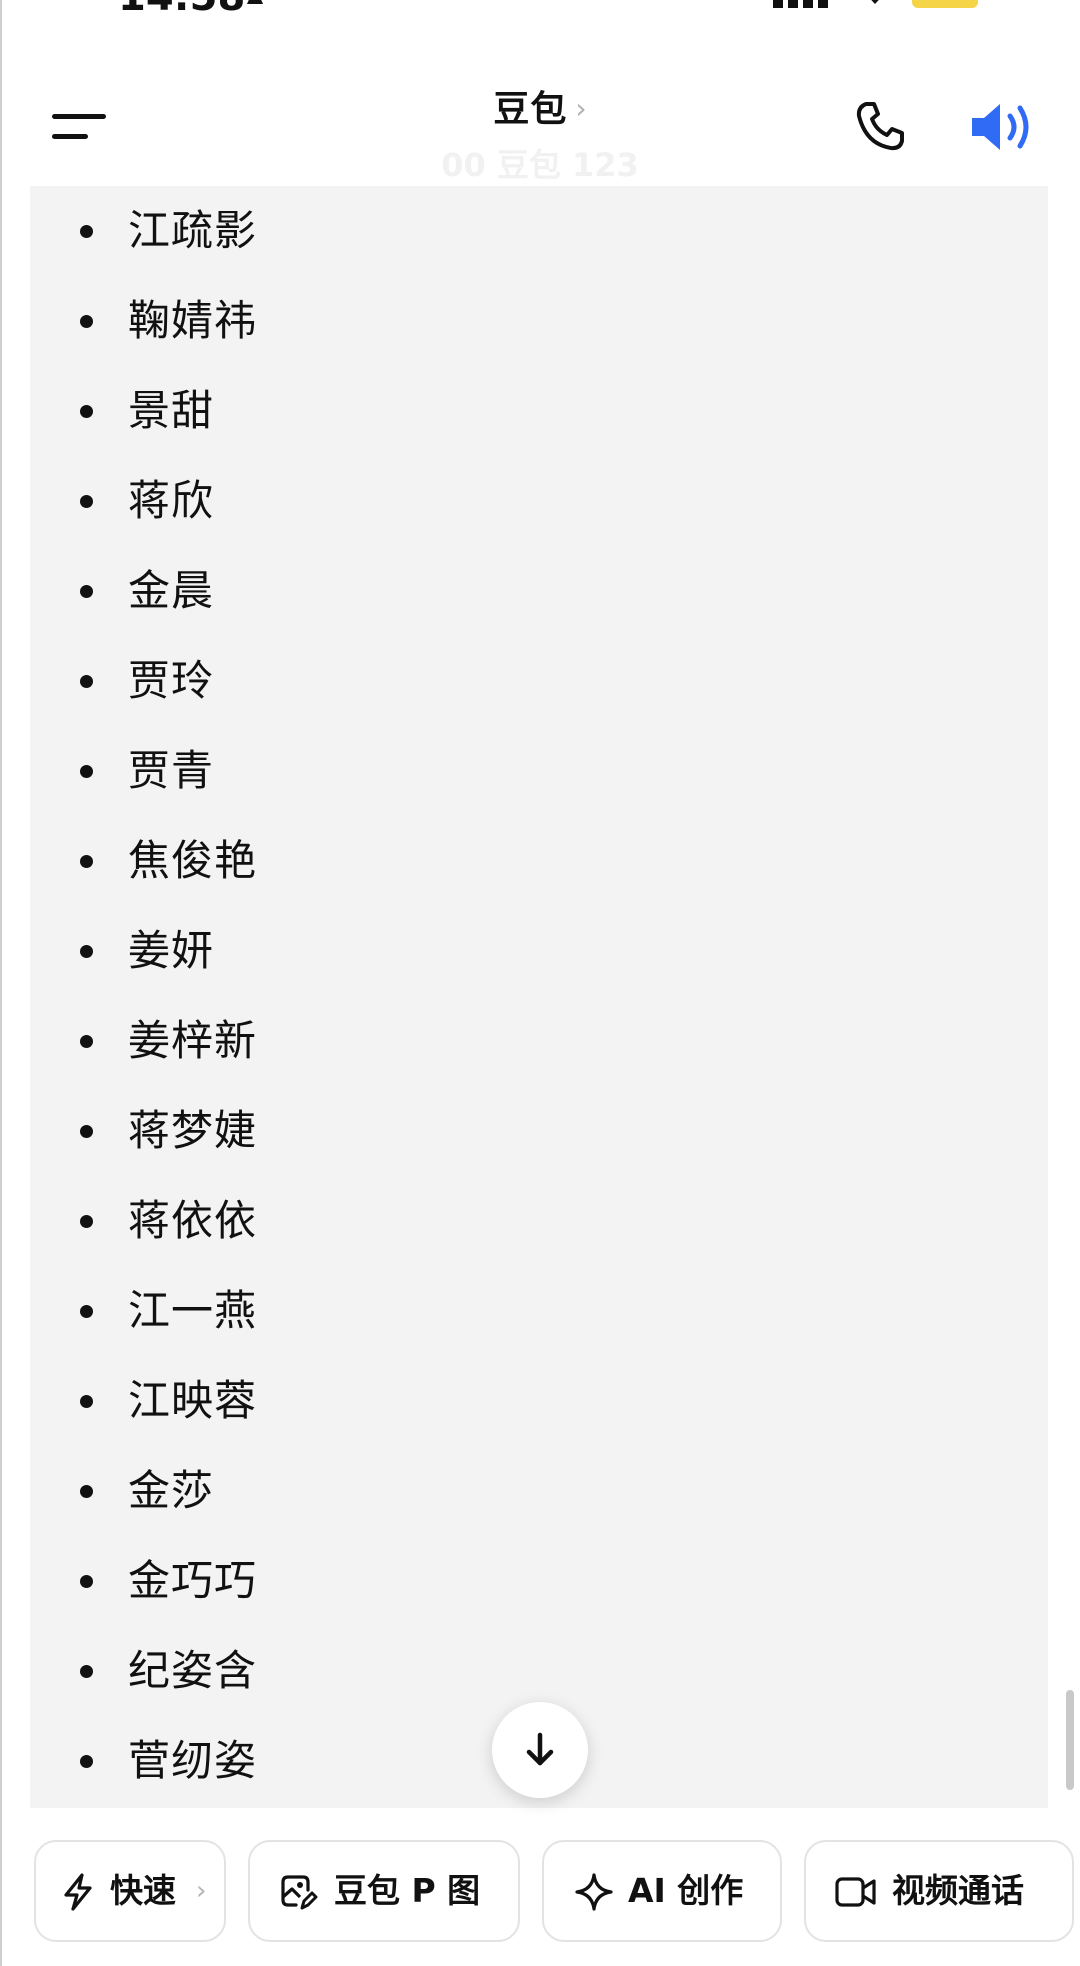 Image resolution: width=1080 pixels, height=1966 pixels. What do you see at coordinates (193, 1670) in the screenshot?
I see `list-item-text: 纪姿含` at bounding box center [193, 1670].